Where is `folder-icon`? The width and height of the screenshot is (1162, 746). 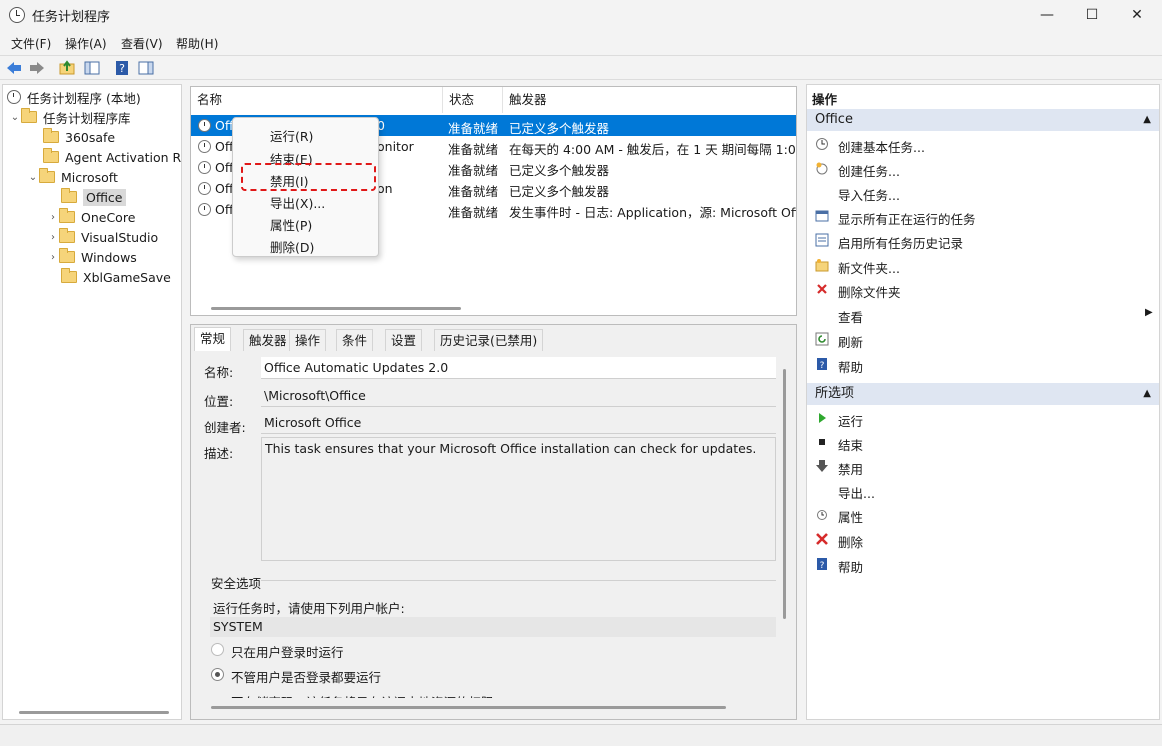
folder-icon is located at coordinates (51, 155).